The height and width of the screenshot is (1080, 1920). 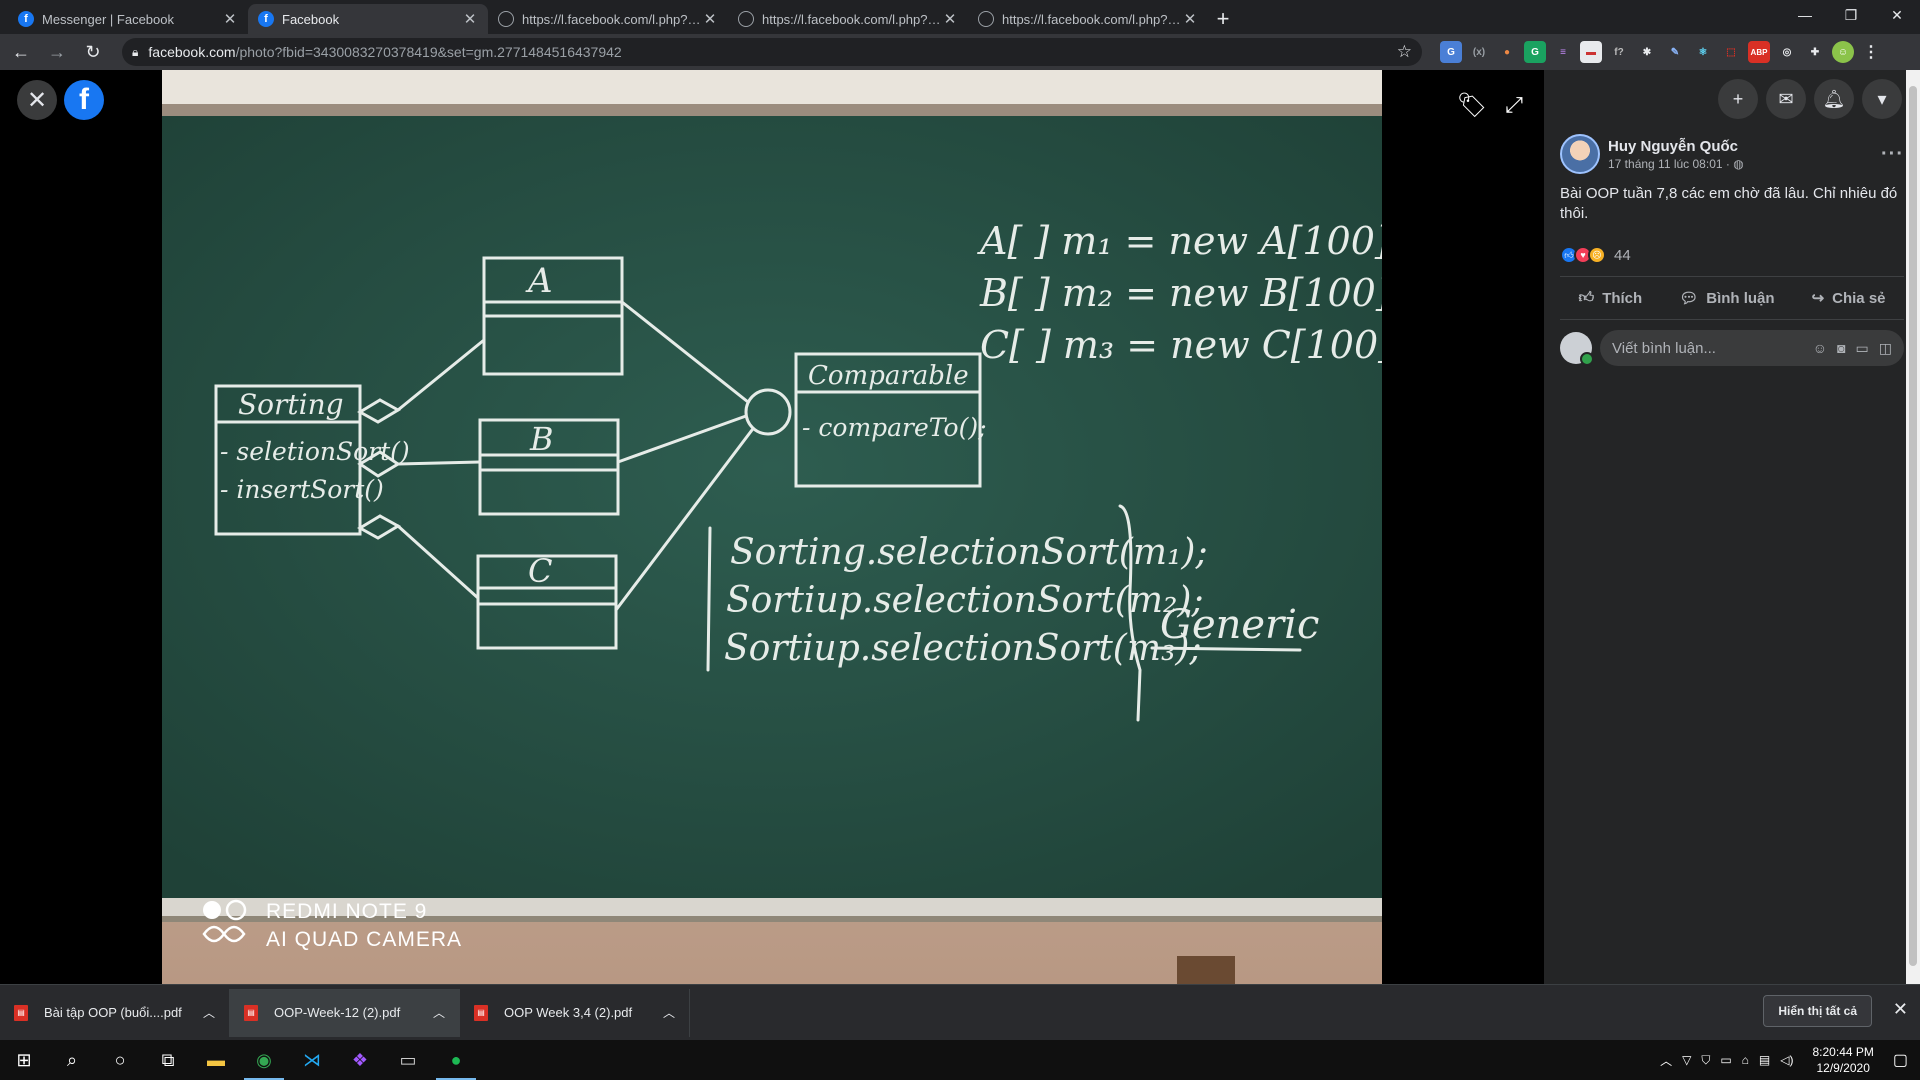 I want to click on react-devtools-icon: ⚛, so click(x=1703, y=52).